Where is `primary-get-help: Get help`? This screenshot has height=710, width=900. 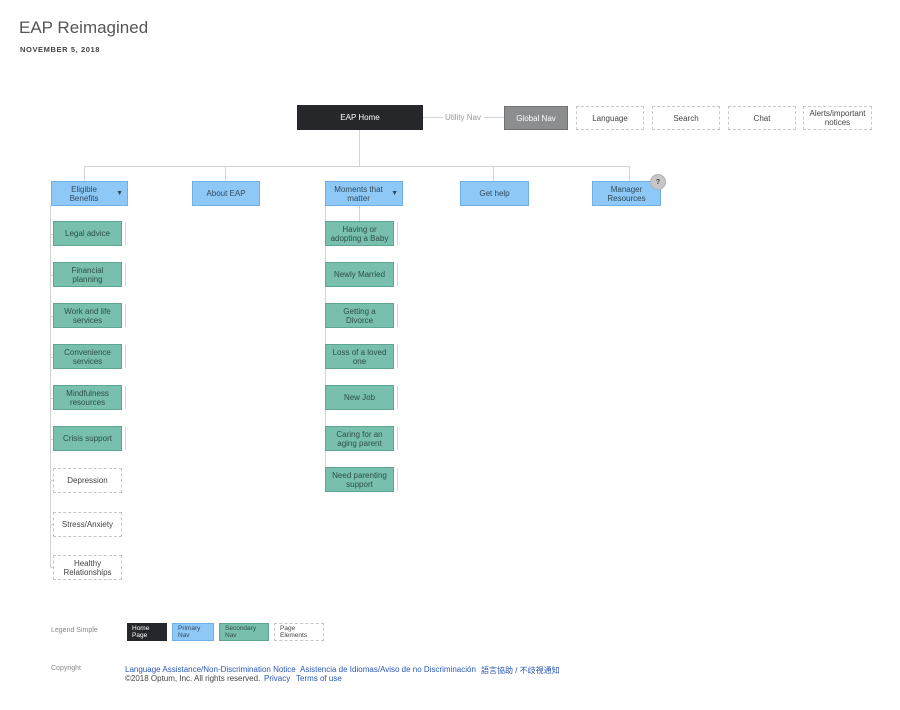 primary-get-help: Get help is located at coordinates (494, 193).